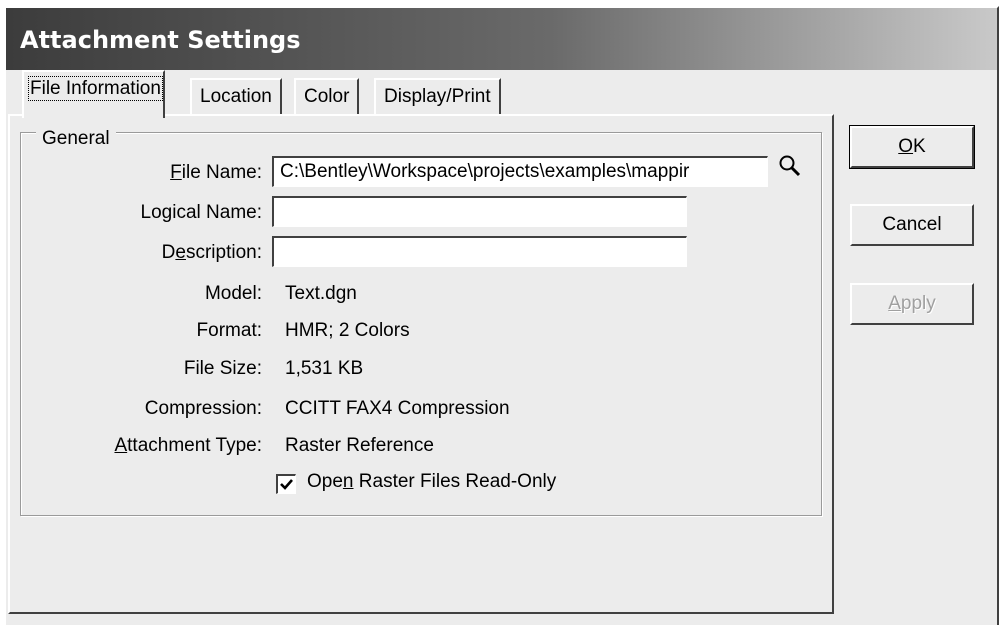 The image size is (1003, 625). What do you see at coordinates (222, 368) in the screenshot?
I see `file-size-label: File Size:` at bounding box center [222, 368].